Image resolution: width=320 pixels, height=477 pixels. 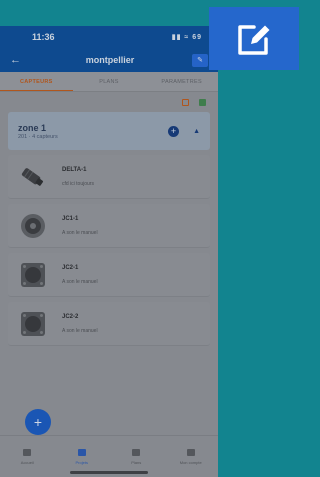 What do you see at coordinates (78, 183) in the screenshot?
I see `sensor-description: cfd ici toujours` at bounding box center [78, 183].